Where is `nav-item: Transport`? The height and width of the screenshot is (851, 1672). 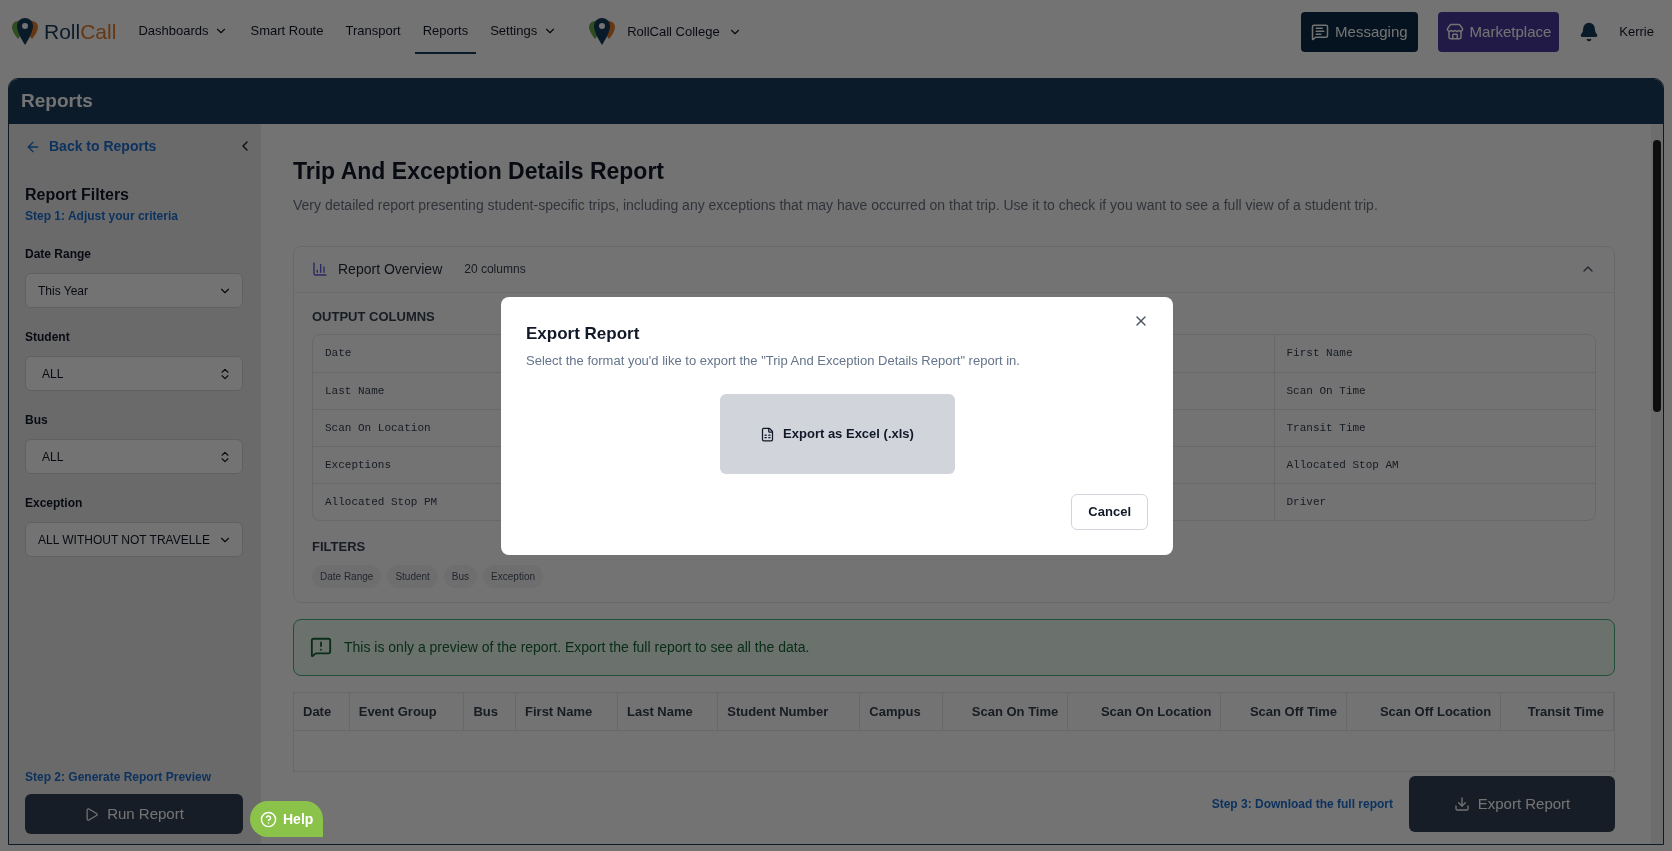
nav-item: Transport is located at coordinates (373, 32).